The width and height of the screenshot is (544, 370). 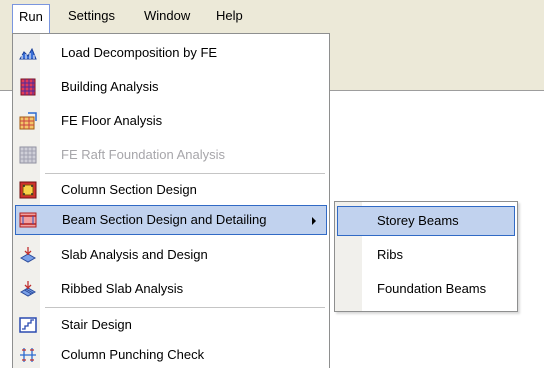 What do you see at coordinates (129, 189) in the screenshot?
I see `menu-item-label: Column Section Design` at bounding box center [129, 189].